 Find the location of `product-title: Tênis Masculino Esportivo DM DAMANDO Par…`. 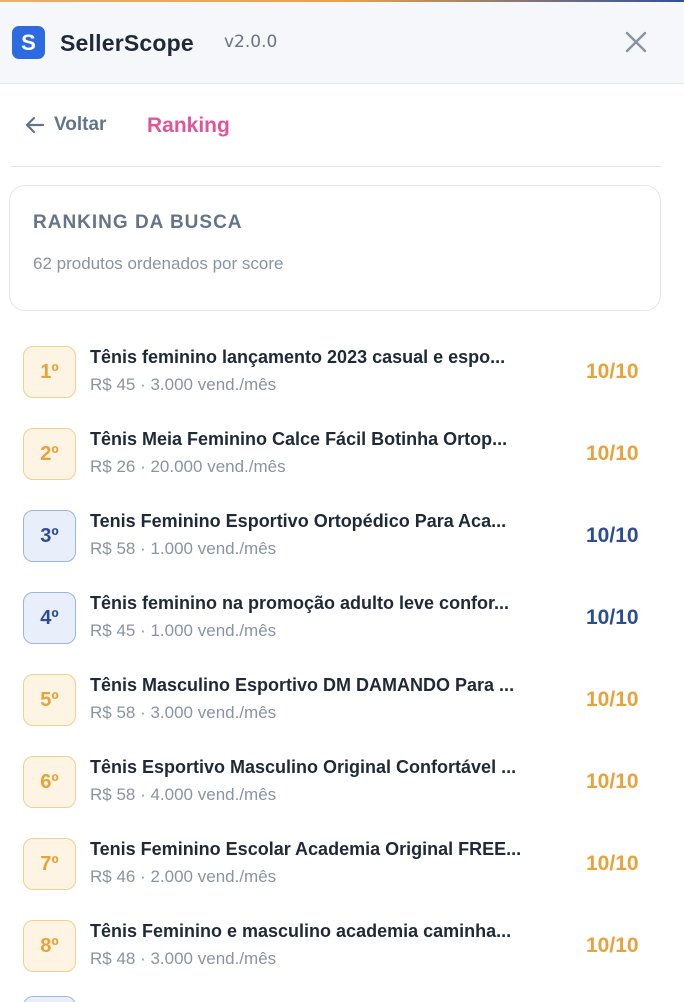

product-title: Tênis Masculino Esportivo DM DAMANDO Par… is located at coordinates (302, 685).